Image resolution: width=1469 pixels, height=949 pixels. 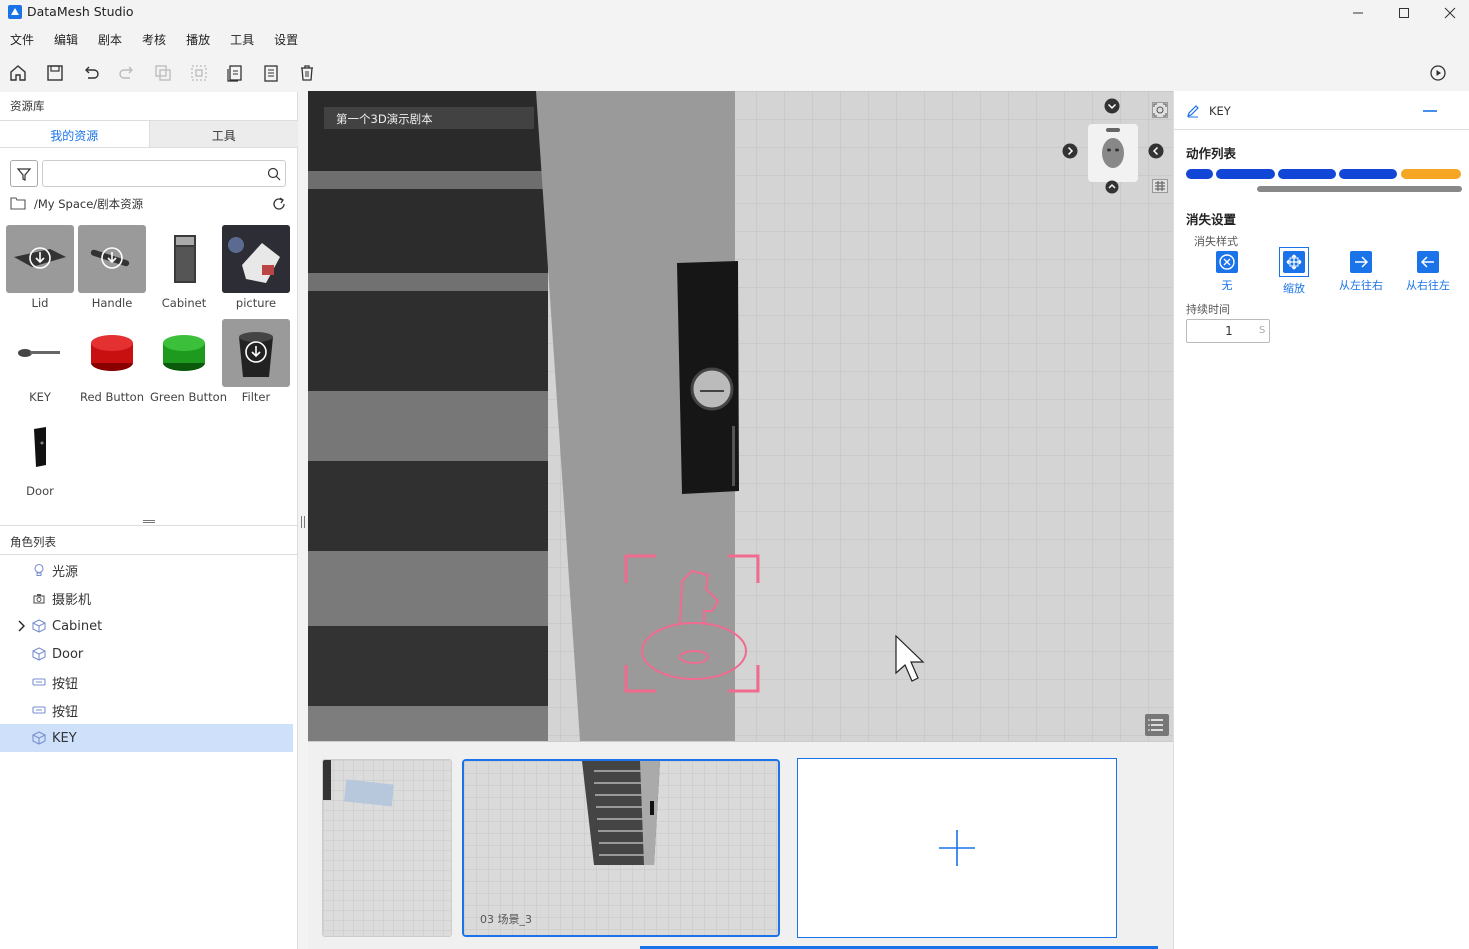 What do you see at coordinates (74, 134) in the screenshot?
I see `tab-my-resources: 我的资源` at bounding box center [74, 134].